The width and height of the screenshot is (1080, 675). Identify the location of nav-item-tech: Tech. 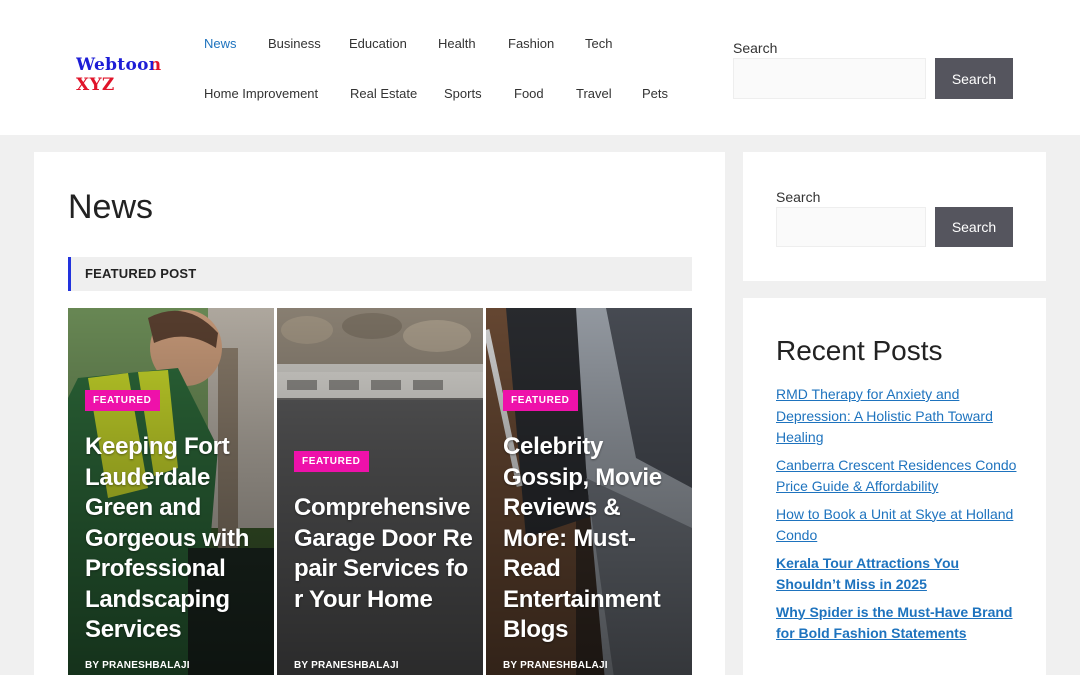
(598, 43).